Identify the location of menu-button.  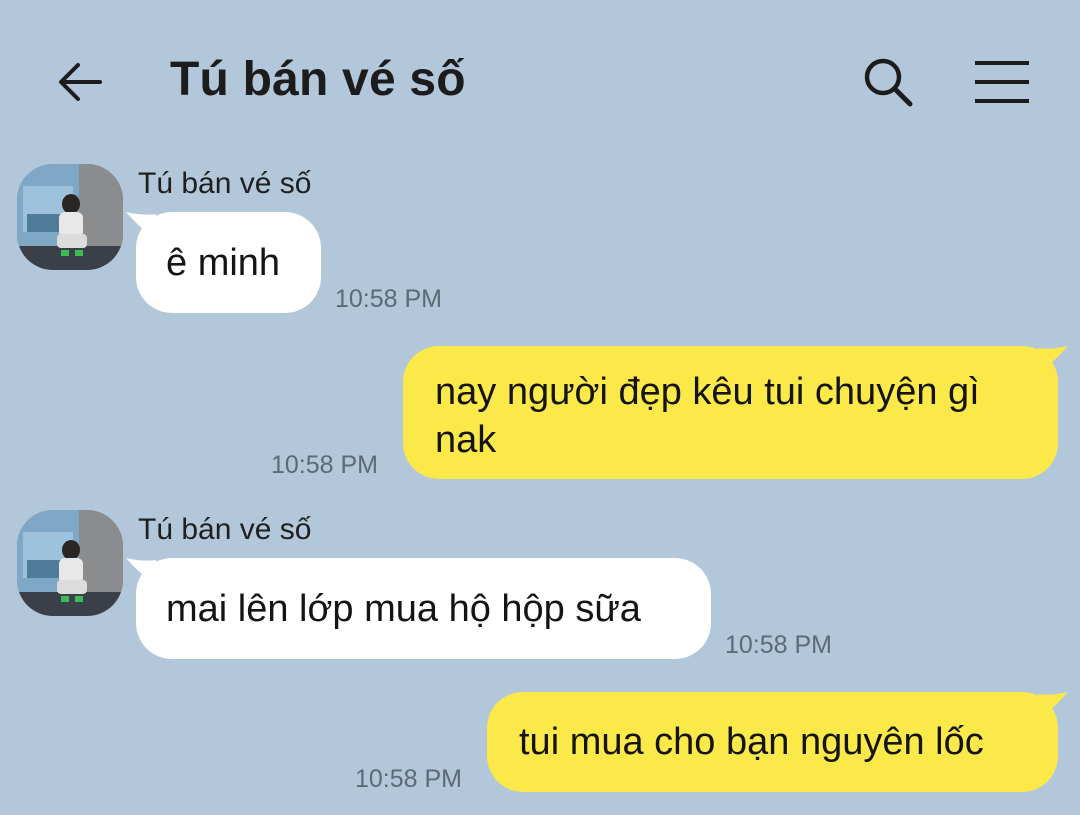
(1002, 82).